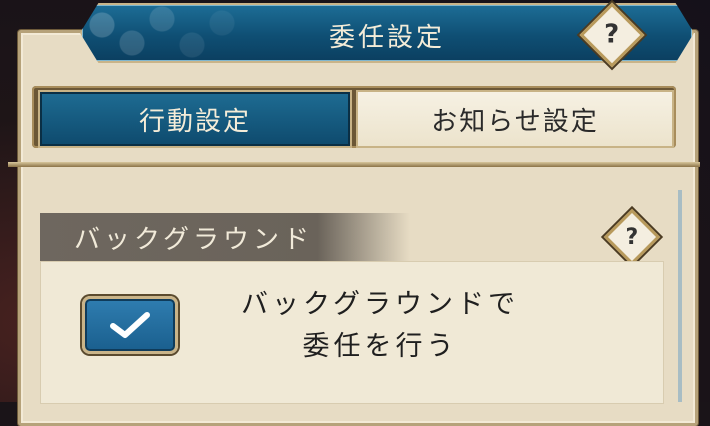 The height and width of the screenshot is (426, 710). What do you see at coordinates (380, 326) in the screenshot?
I see `checkbox-label: バックグラウンドで 委任を行う` at bounding box center [380, 326].